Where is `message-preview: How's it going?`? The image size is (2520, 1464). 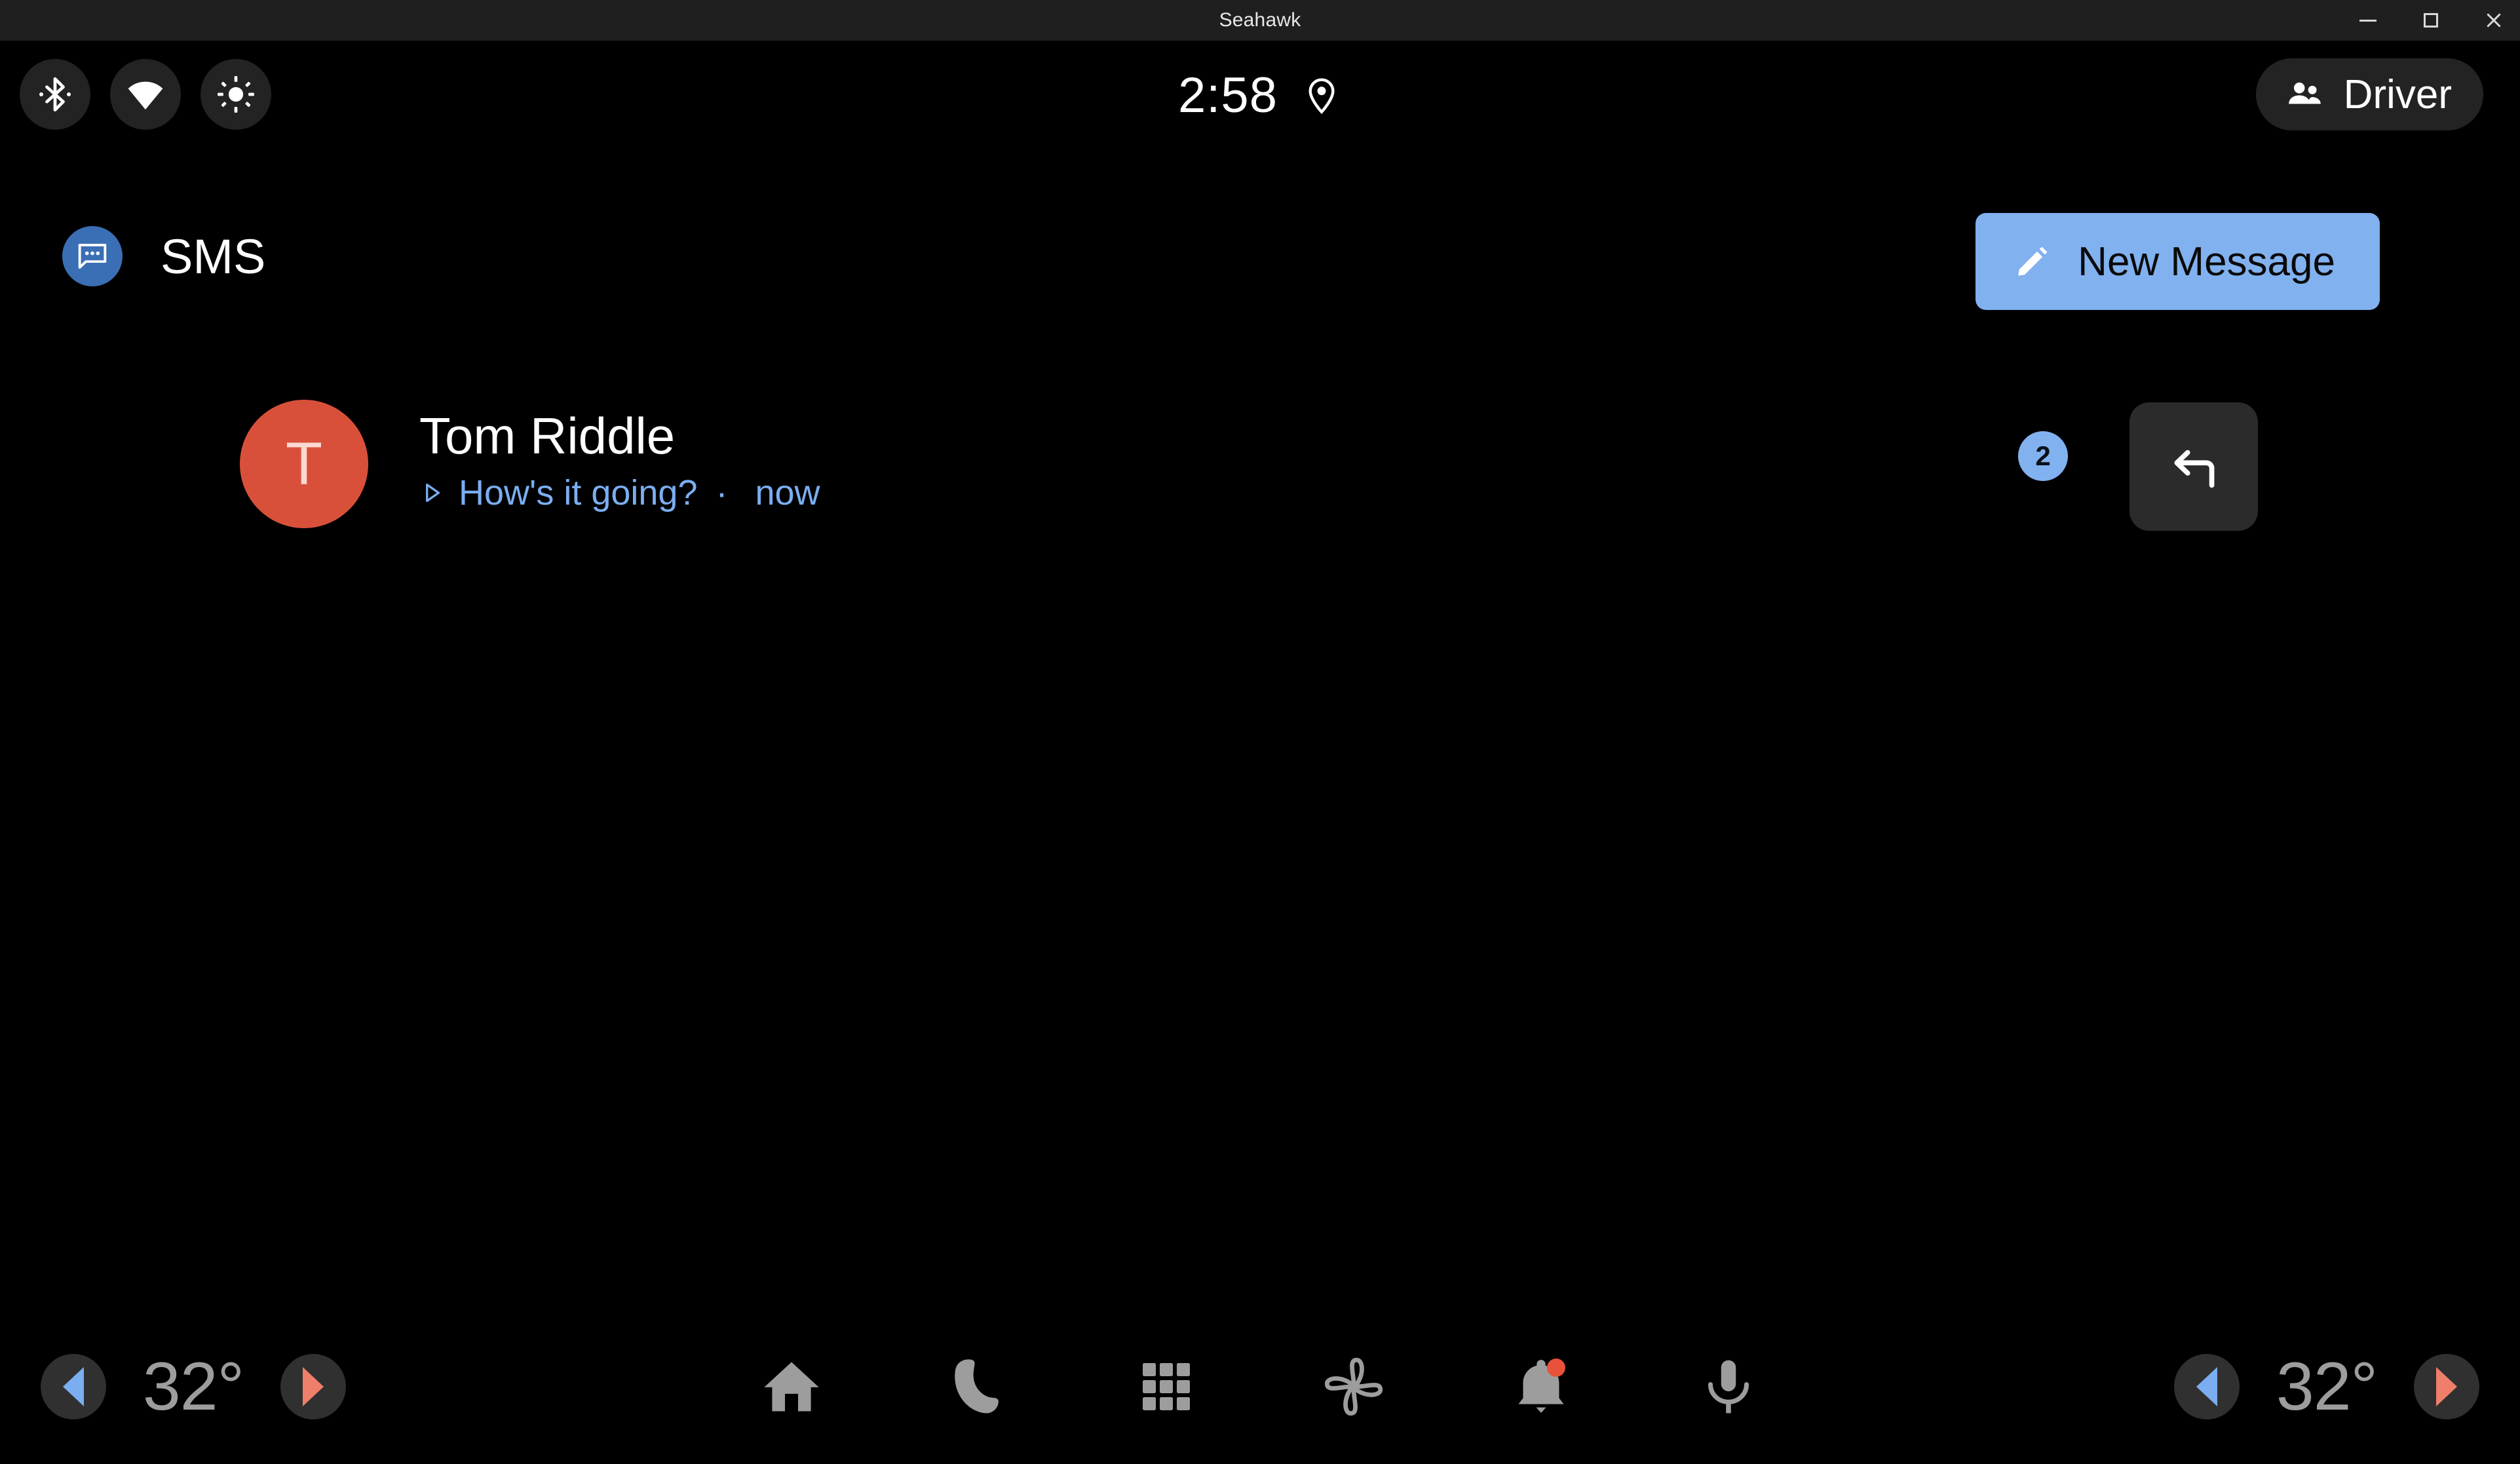
message-preview: How's it going? is located at coordinates (578, 493).